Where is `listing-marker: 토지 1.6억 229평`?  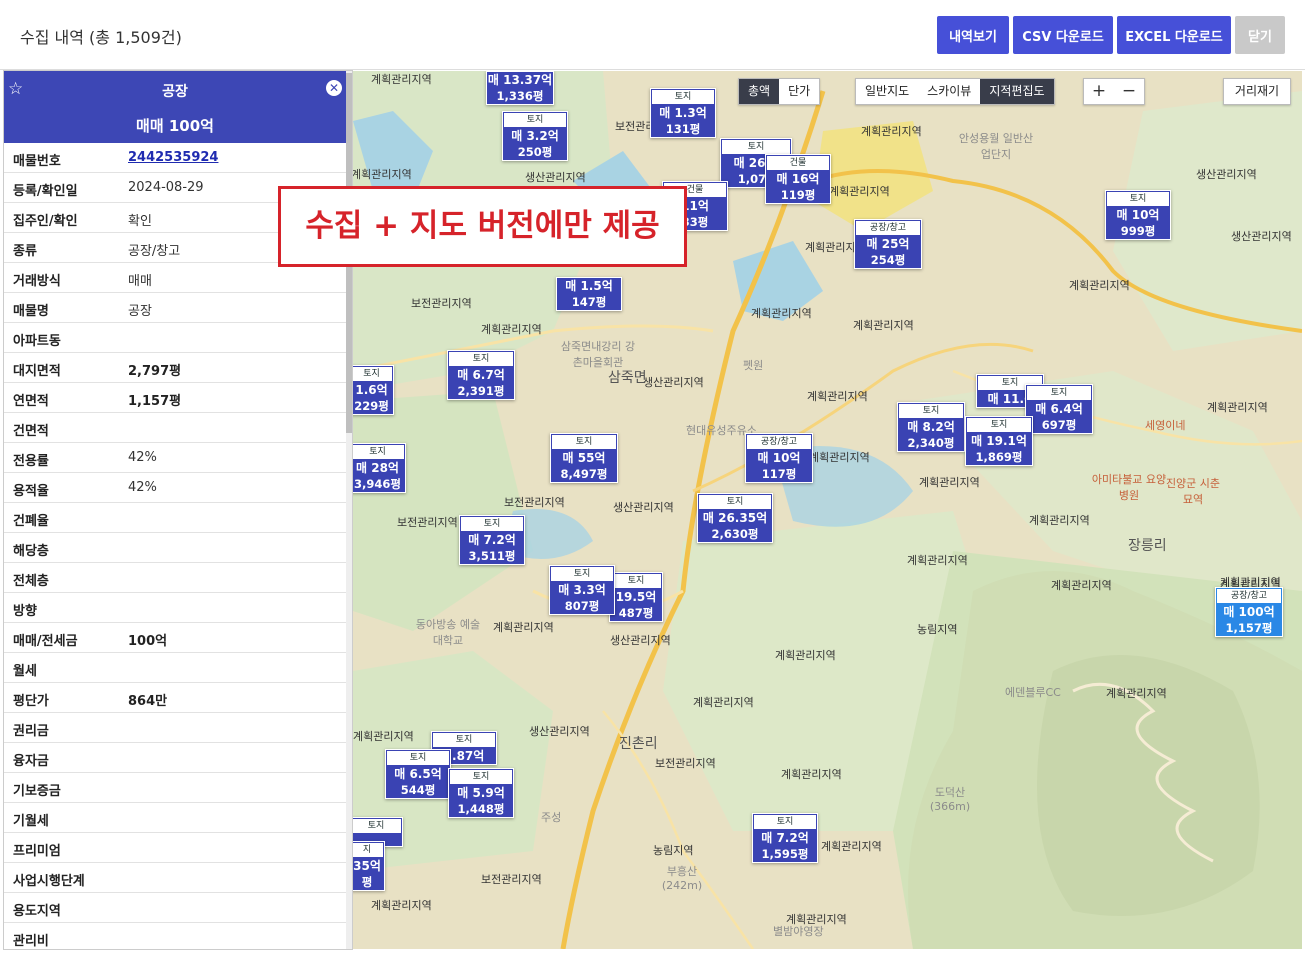
listing-marker: 토지 1.6억 229평 is located at coordinates (373, 390).